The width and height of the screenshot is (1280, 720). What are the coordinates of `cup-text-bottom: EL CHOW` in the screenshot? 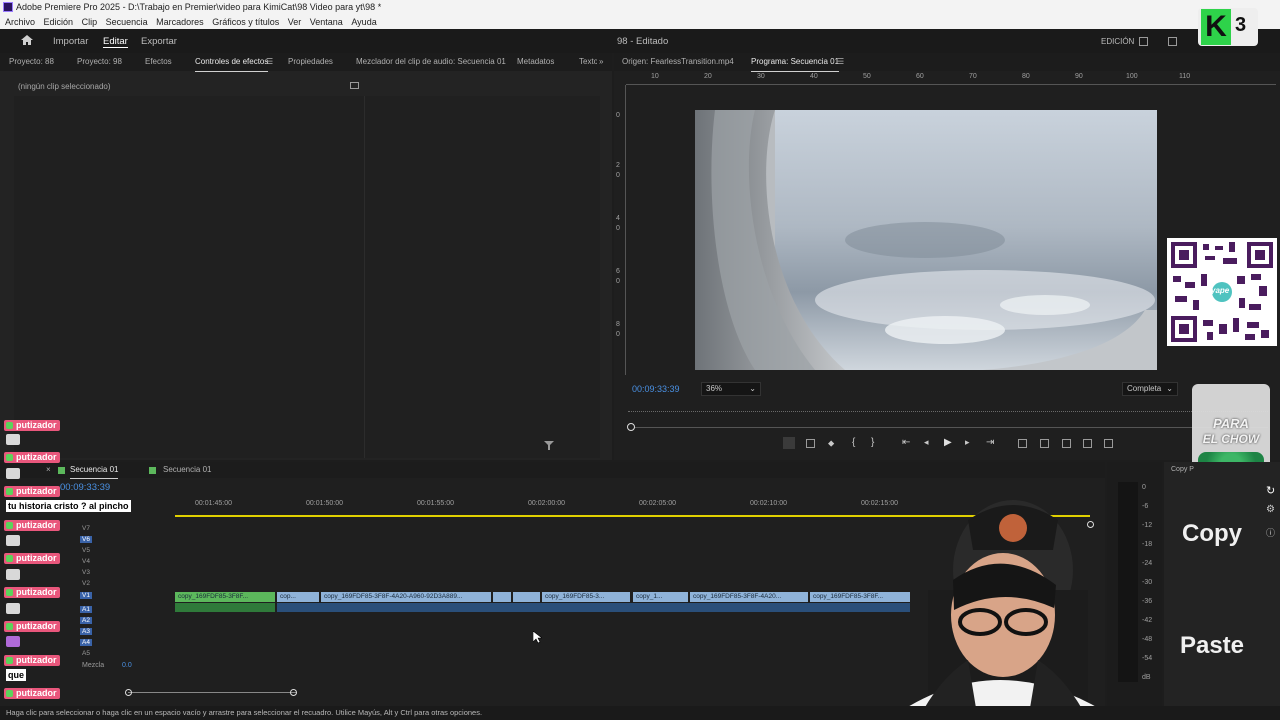 It's located at (1231, 439).